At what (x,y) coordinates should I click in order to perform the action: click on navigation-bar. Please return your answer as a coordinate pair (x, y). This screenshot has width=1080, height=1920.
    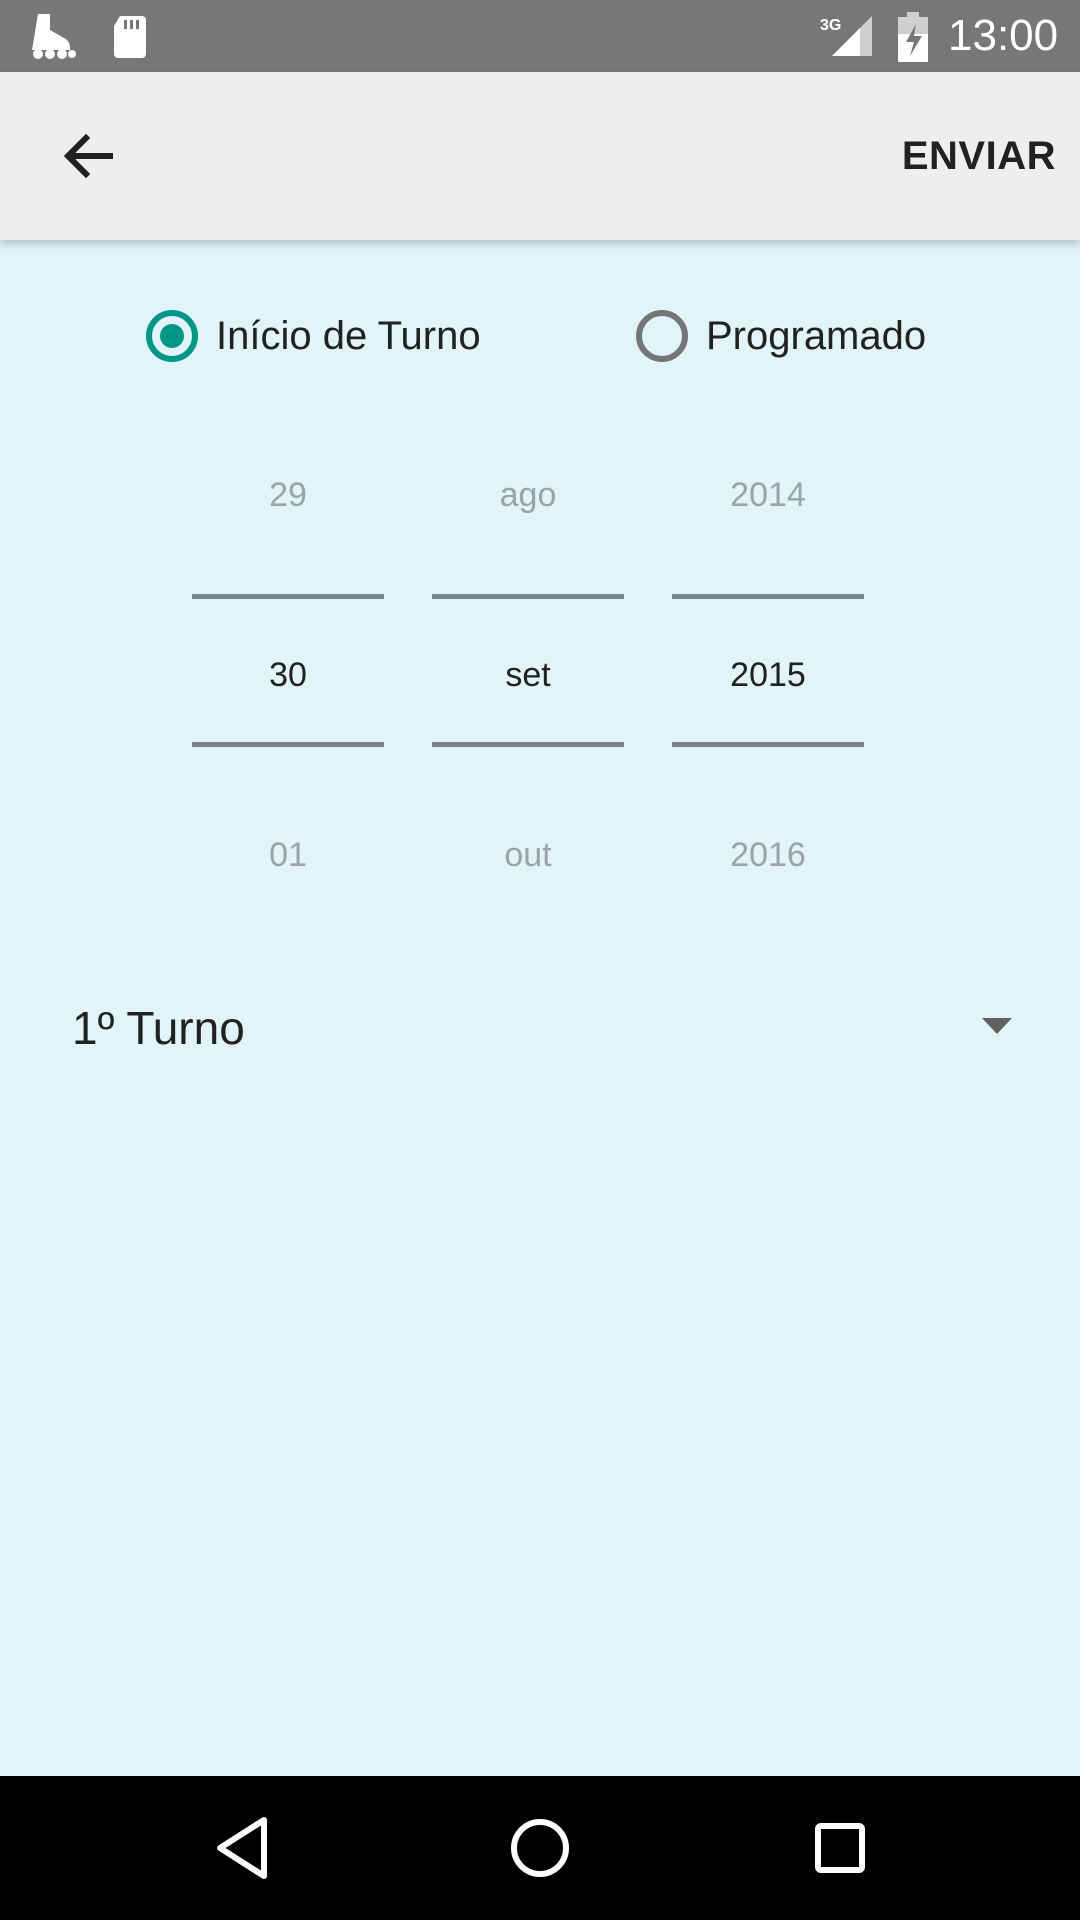
    Looking at the image, I should click on (540, 1848).